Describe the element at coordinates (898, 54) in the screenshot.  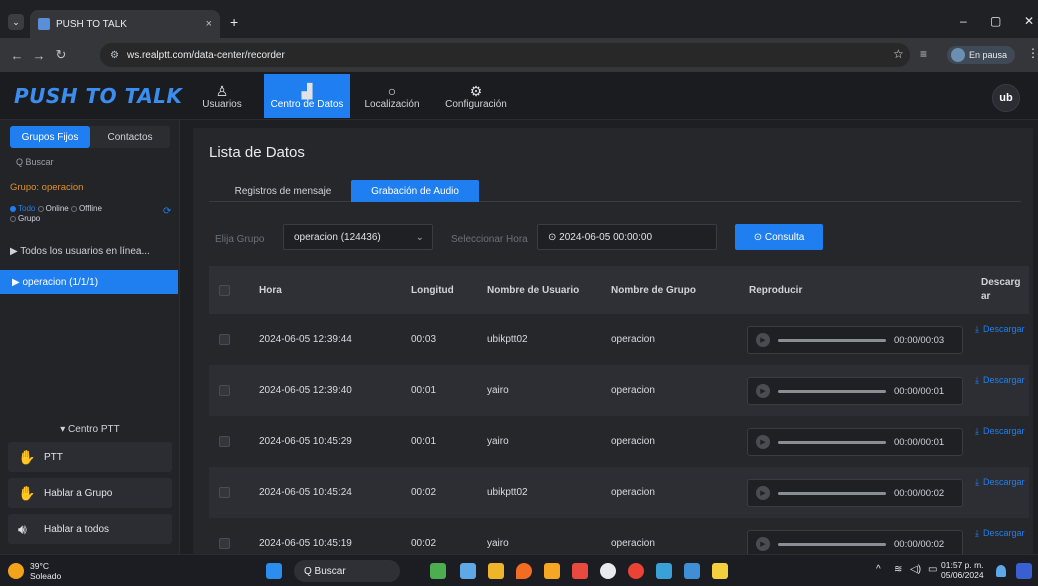
I see `bookmark-star-icon: ☆` at that location.